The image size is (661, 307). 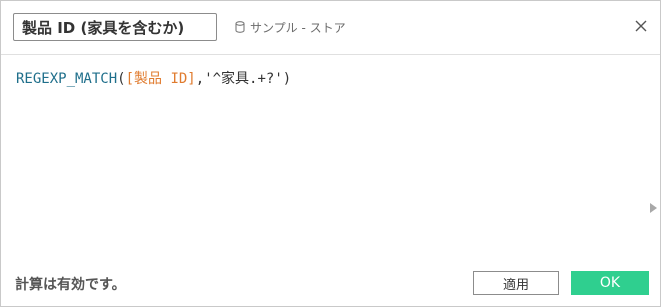 What do you see at coordinates (298, 27) in the screenshot?
I see `datasource-name: サンプル - ストア` at bounding box center [298, 27].